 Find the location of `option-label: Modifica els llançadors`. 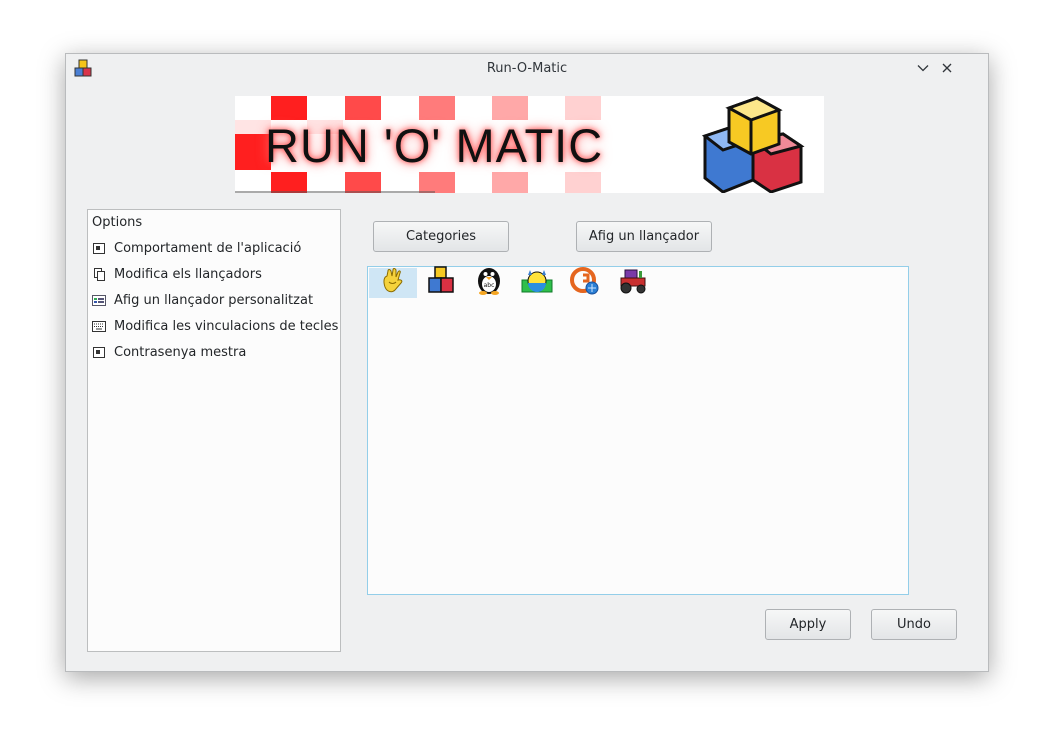

option-label: Modifica els llançadors is located at coordinates (188, 274).